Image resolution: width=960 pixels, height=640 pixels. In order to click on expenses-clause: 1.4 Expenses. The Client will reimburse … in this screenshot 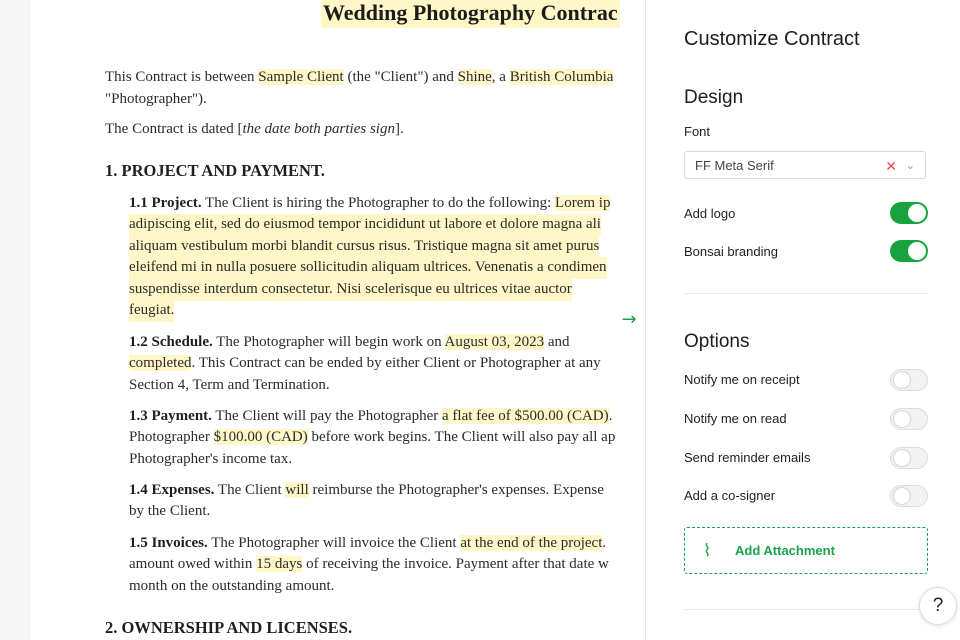, I will do `click(366, 490)`.